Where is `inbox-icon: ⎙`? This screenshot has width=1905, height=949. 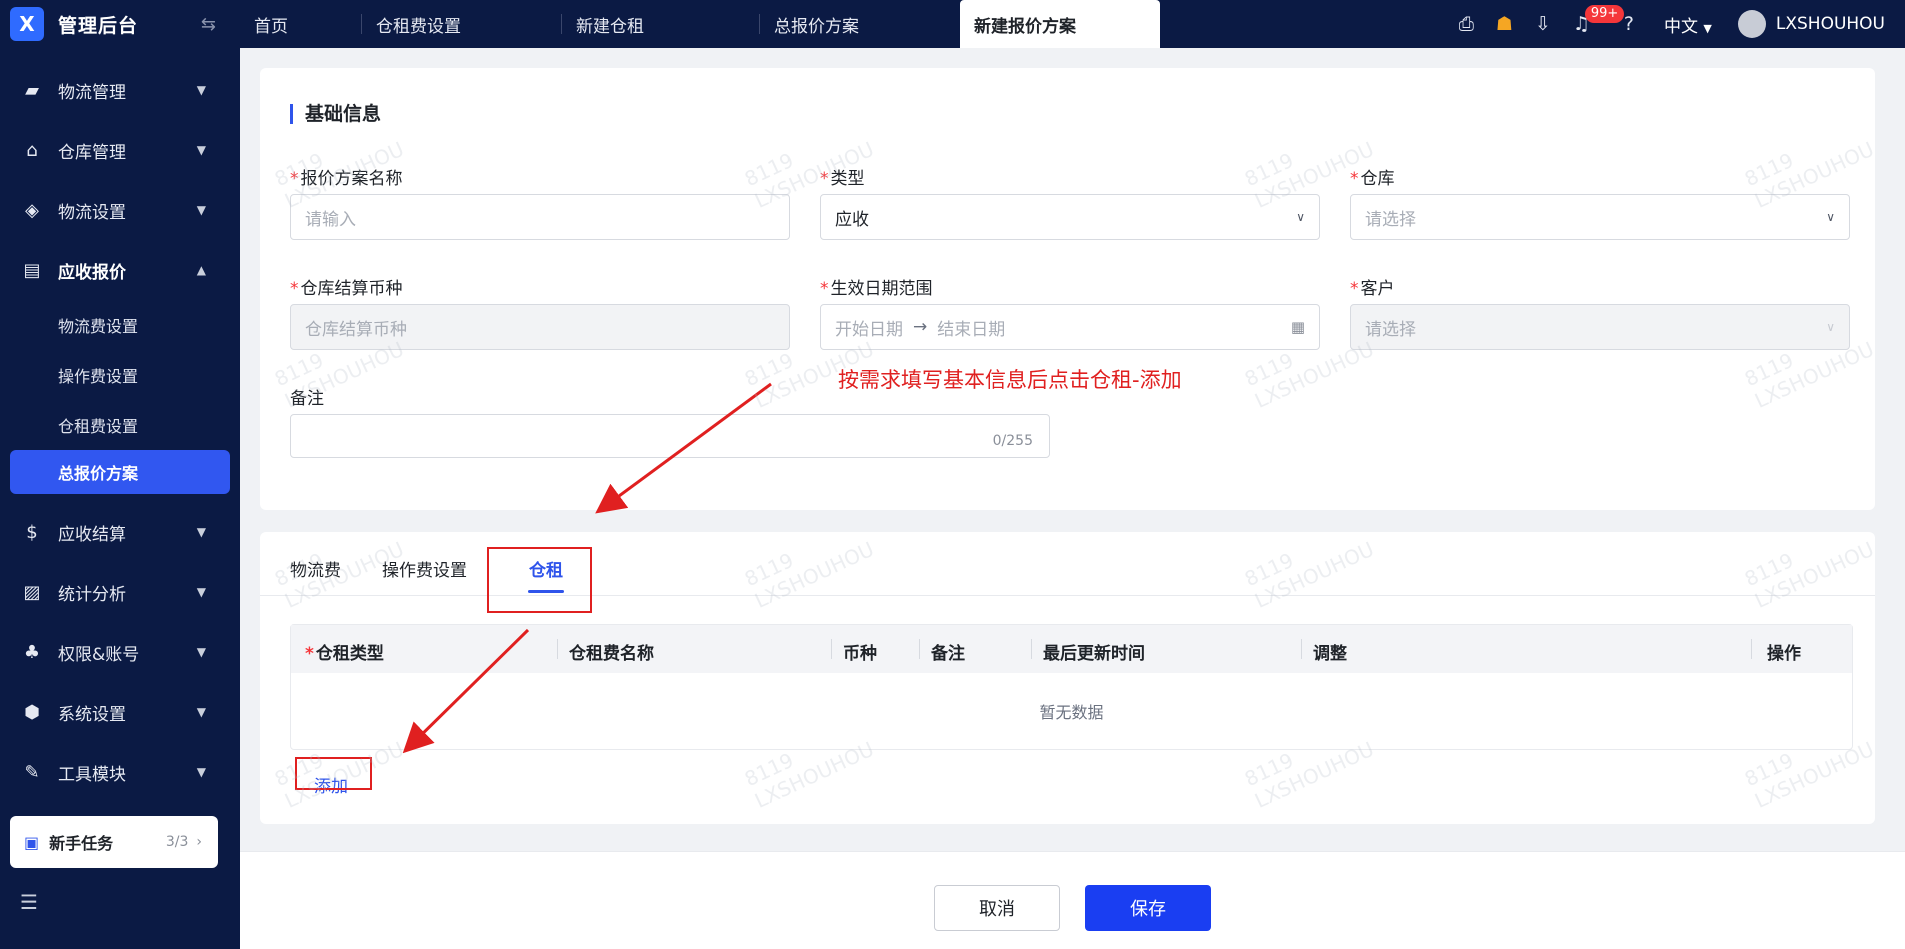
inbox-icon: ⎙ is located at coordinates (1466, 24).